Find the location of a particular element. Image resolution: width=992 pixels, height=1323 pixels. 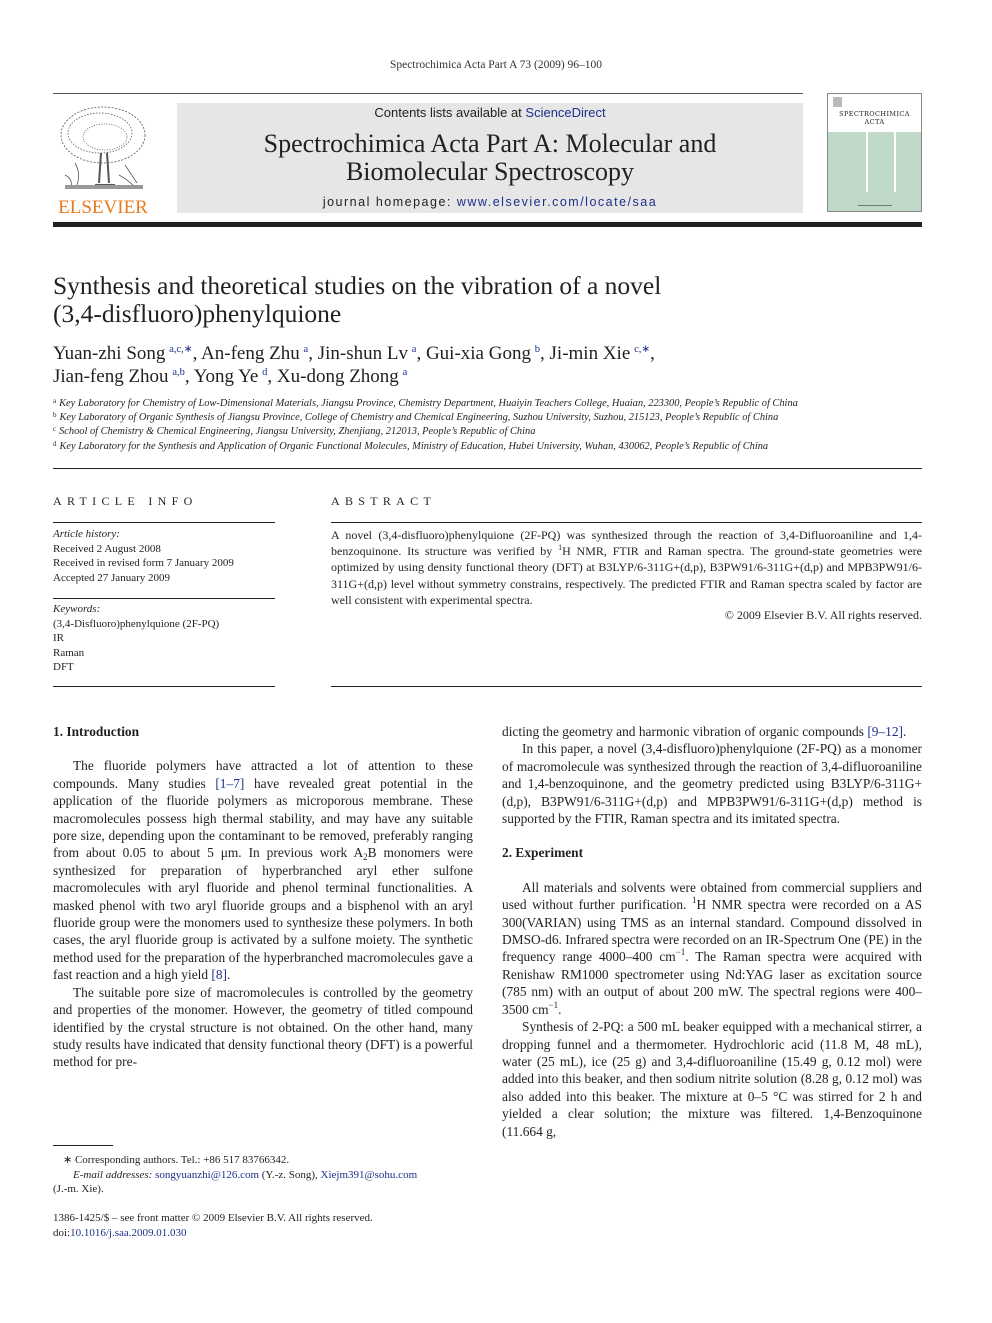

homepage-link: www.elsevier.com/locate/saa is located at coordinates (557, 202).